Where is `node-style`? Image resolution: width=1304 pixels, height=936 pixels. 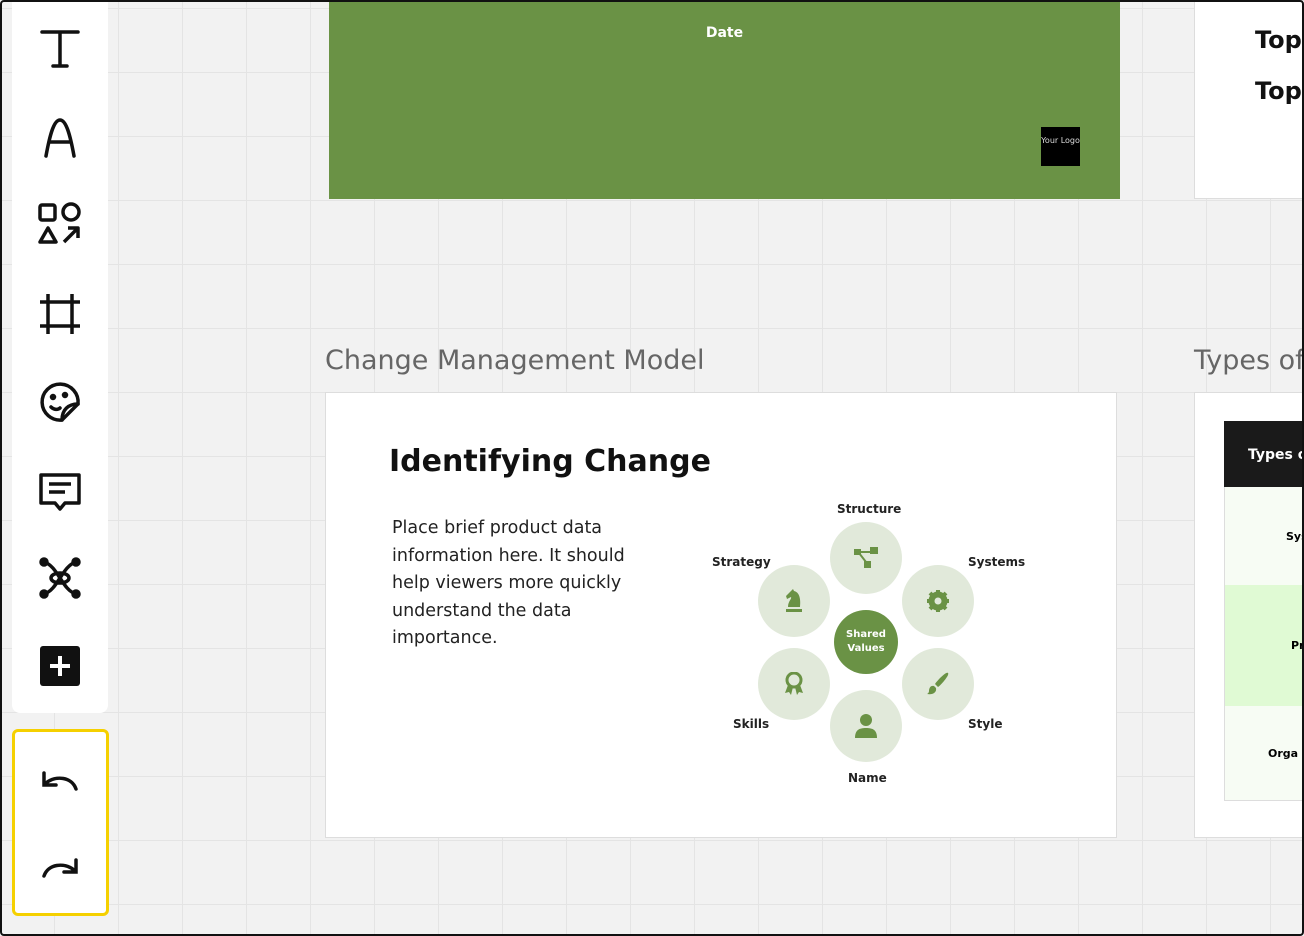 node-style is located at coordinates (938, 684).